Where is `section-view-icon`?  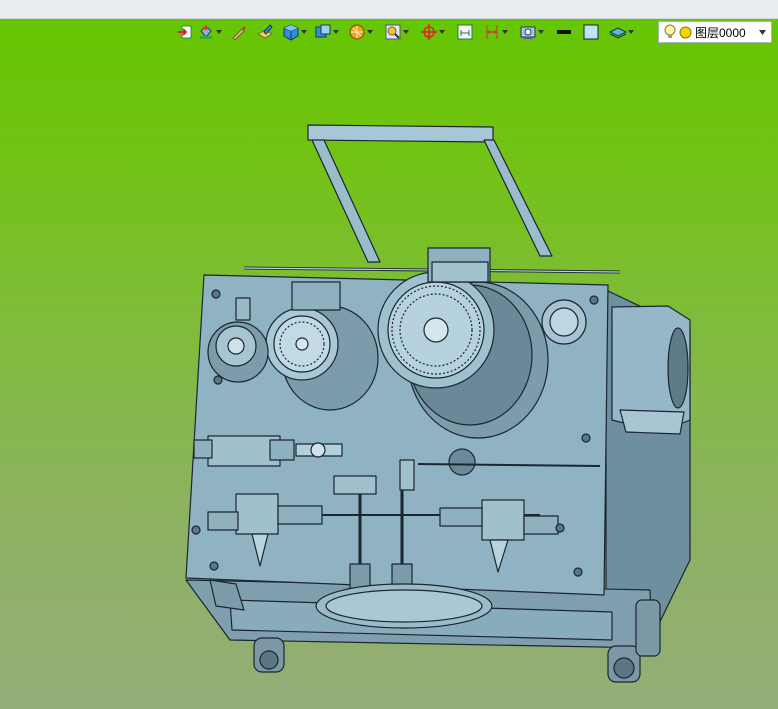
section-view-icon is located at coordinates (357, 32).